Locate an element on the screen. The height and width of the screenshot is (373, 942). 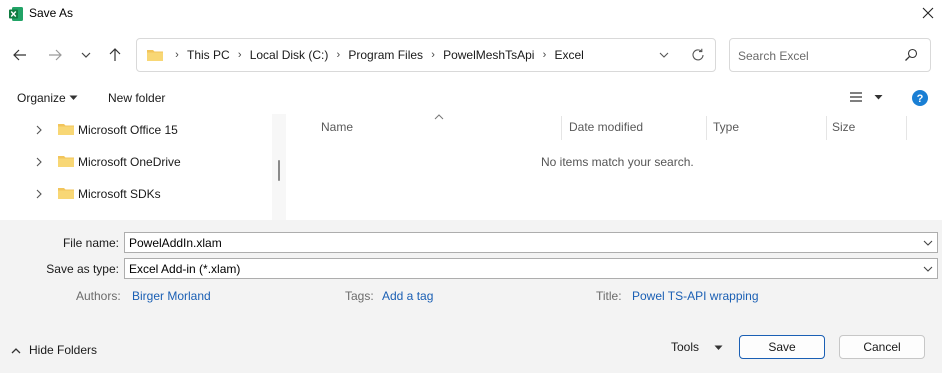
file-name-value: PowelAddIn.xlam is located at coordinates (175, 243).